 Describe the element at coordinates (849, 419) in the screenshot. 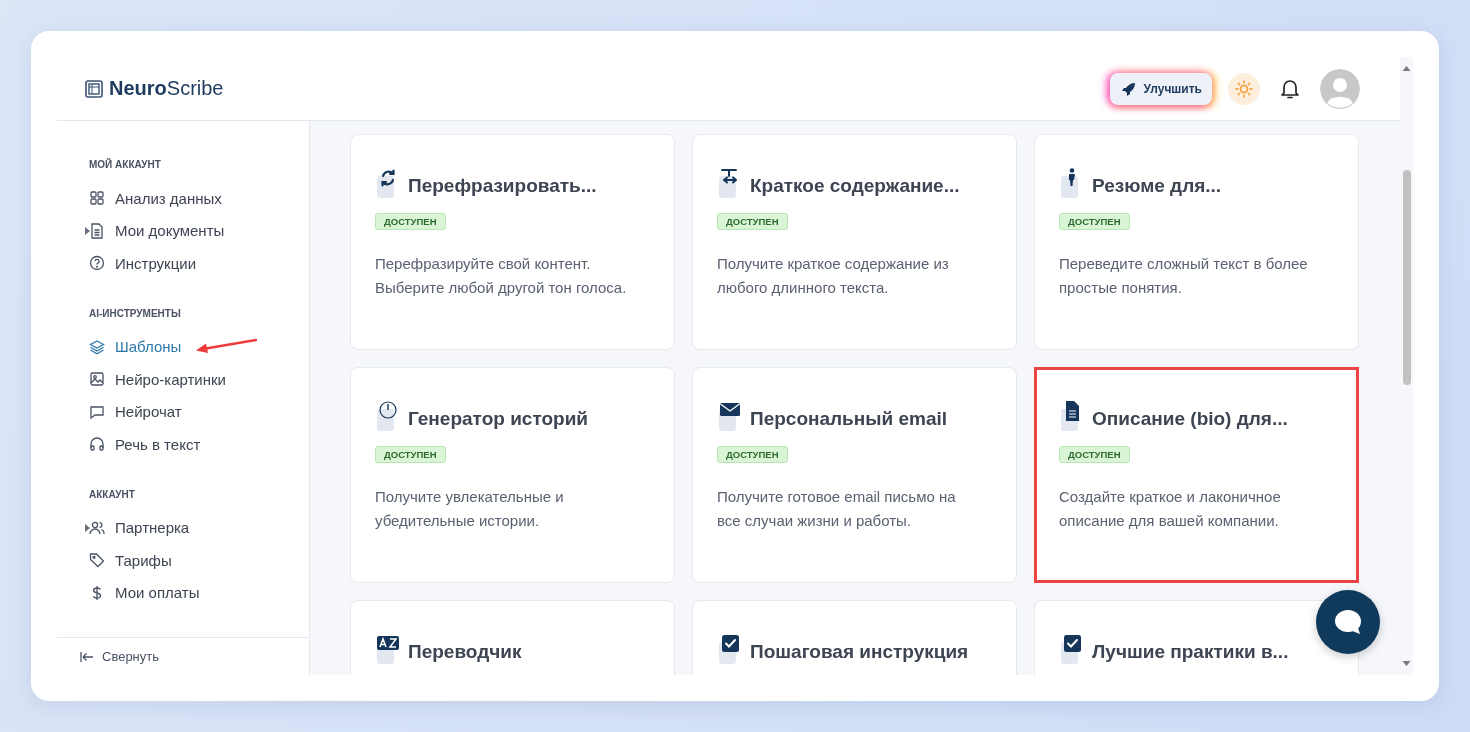

I see `card-title: Персональный email` at that location.